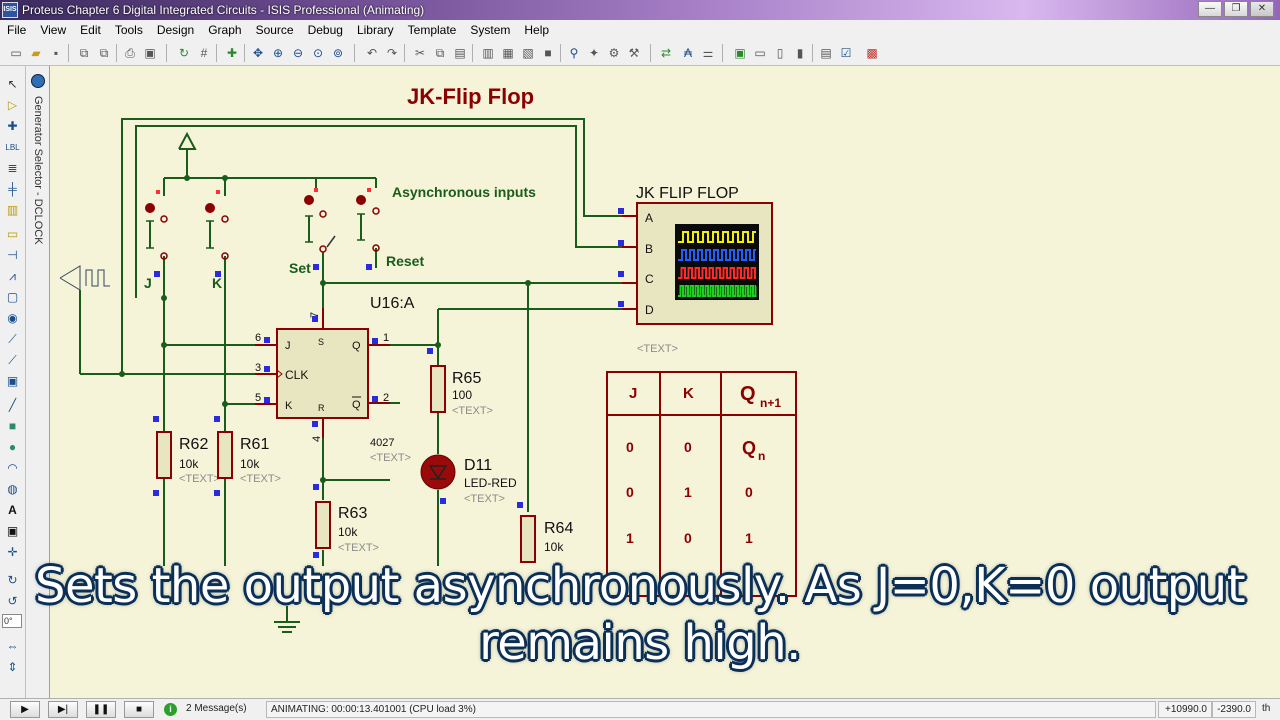  I want to click on new-sheet-icon: ▣, so click(740, 53).